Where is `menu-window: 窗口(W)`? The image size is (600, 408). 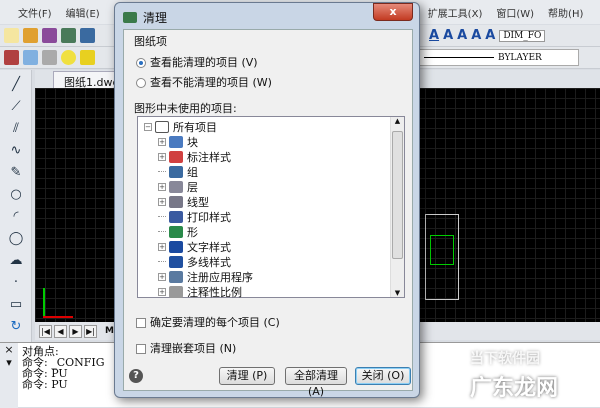
menu-window: 窗口(W) is located at coordinates (515, 12).